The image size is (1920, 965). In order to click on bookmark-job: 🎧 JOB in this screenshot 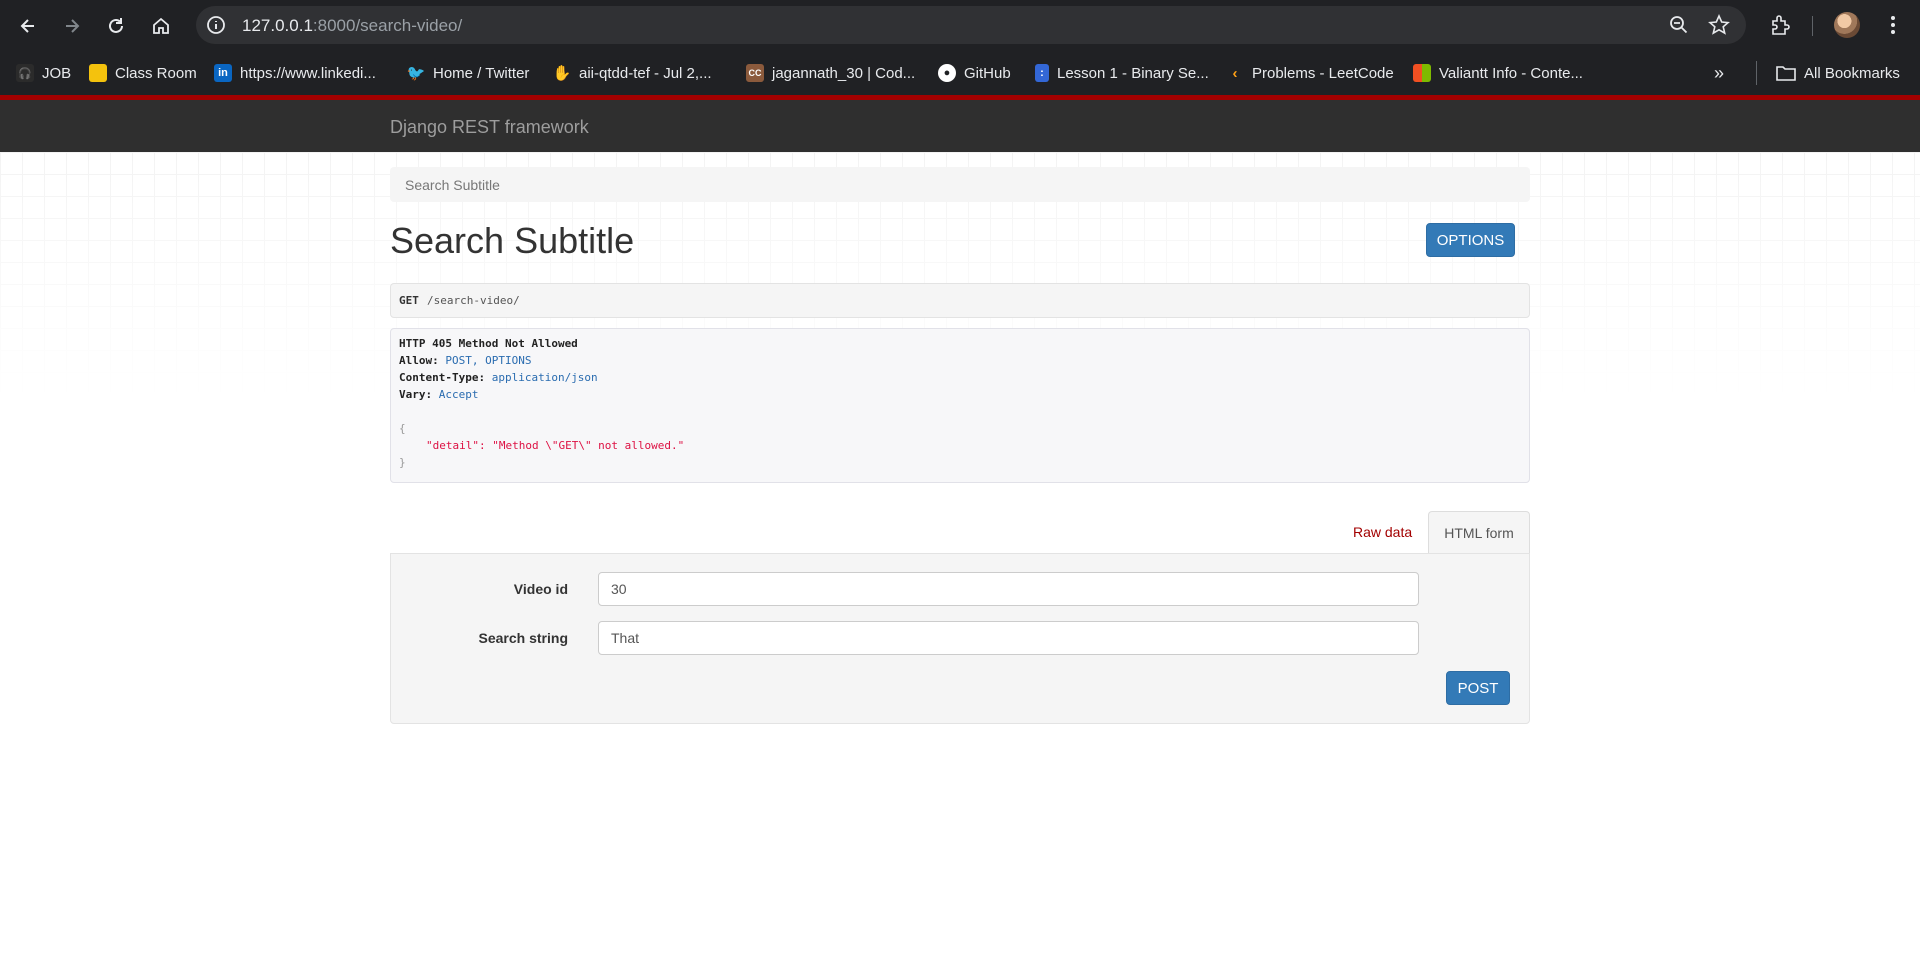, I will do `click(43, 73)`.